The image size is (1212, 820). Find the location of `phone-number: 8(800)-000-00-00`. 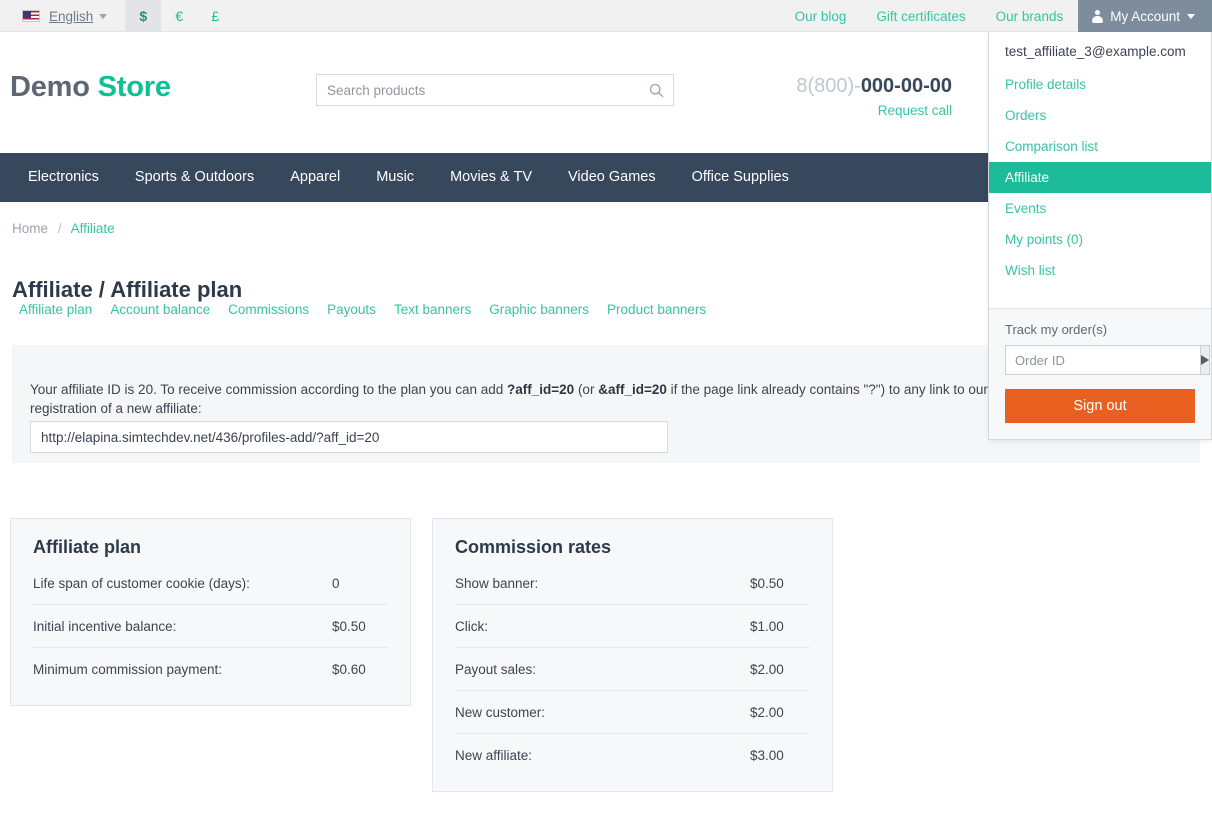

phone-number: 8(800)-000-00-00 is located at coordinates (874, 86).